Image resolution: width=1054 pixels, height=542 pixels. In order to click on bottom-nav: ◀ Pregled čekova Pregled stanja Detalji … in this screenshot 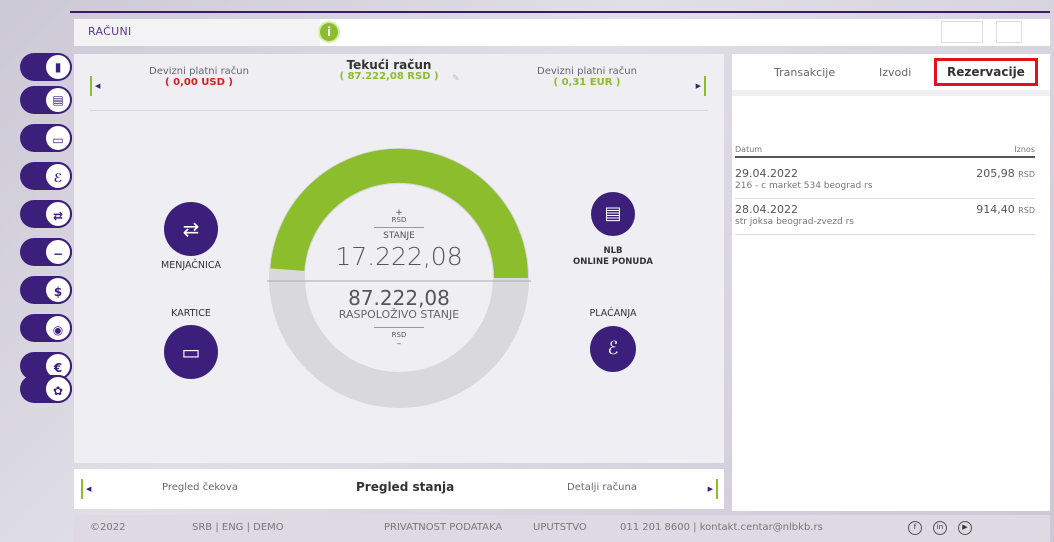, I will do `click(399, 489)`.